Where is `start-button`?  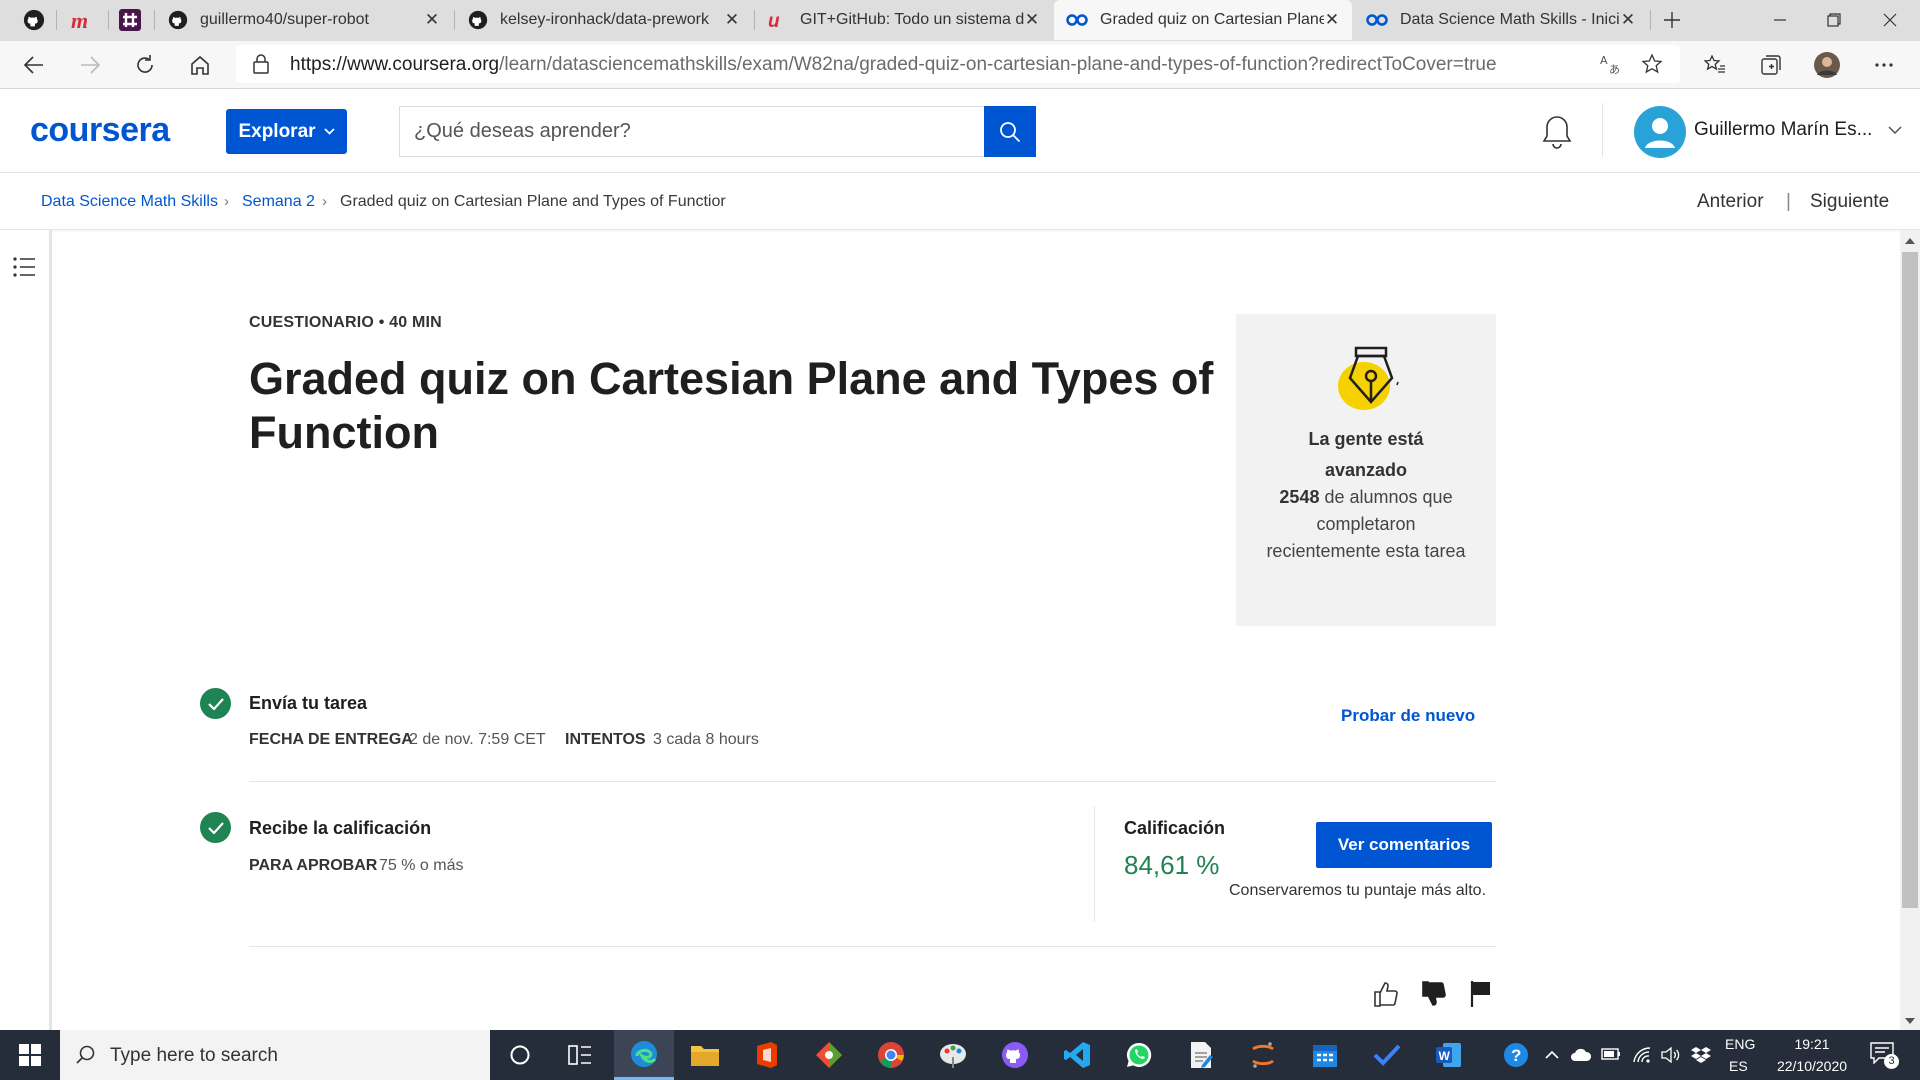
start-button is located at coordinates (30, 1055).